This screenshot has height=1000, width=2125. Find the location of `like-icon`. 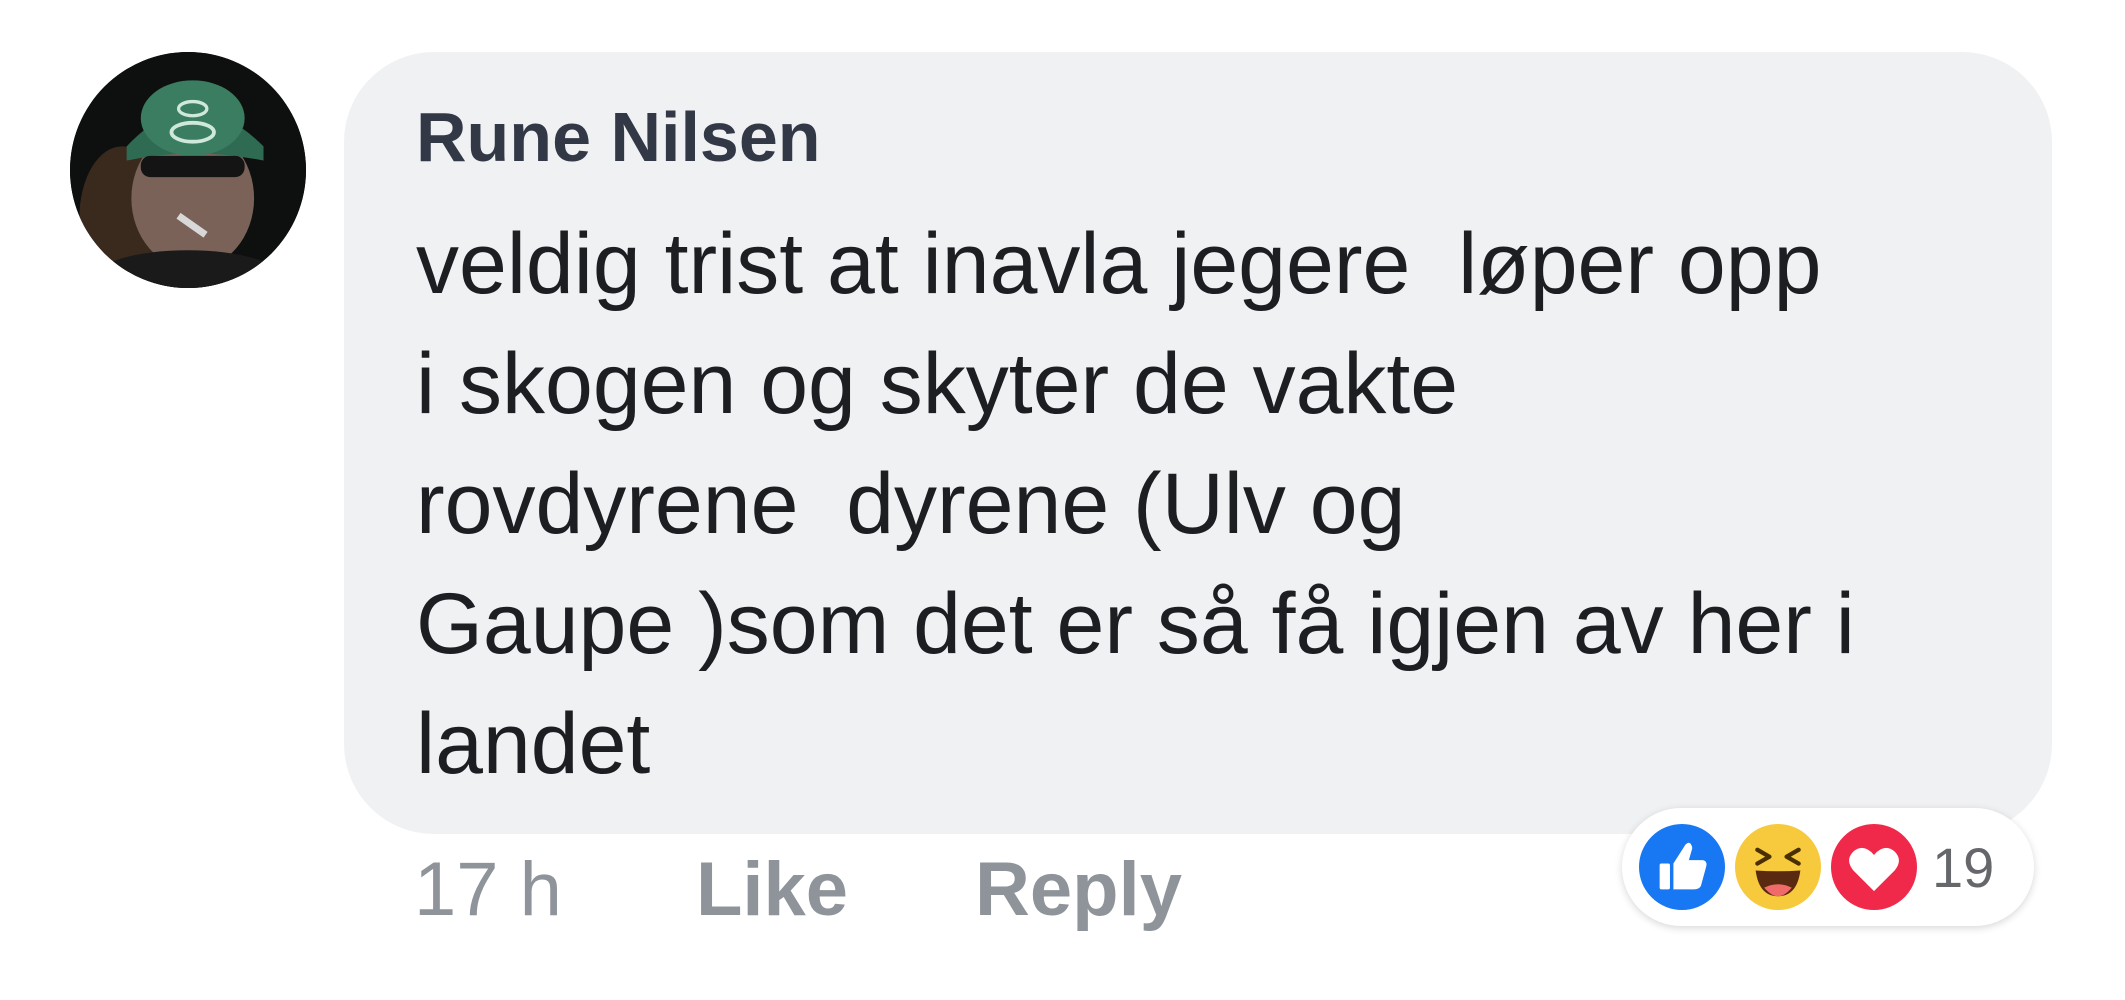

like-icon is located at coordinates (1682, 867).